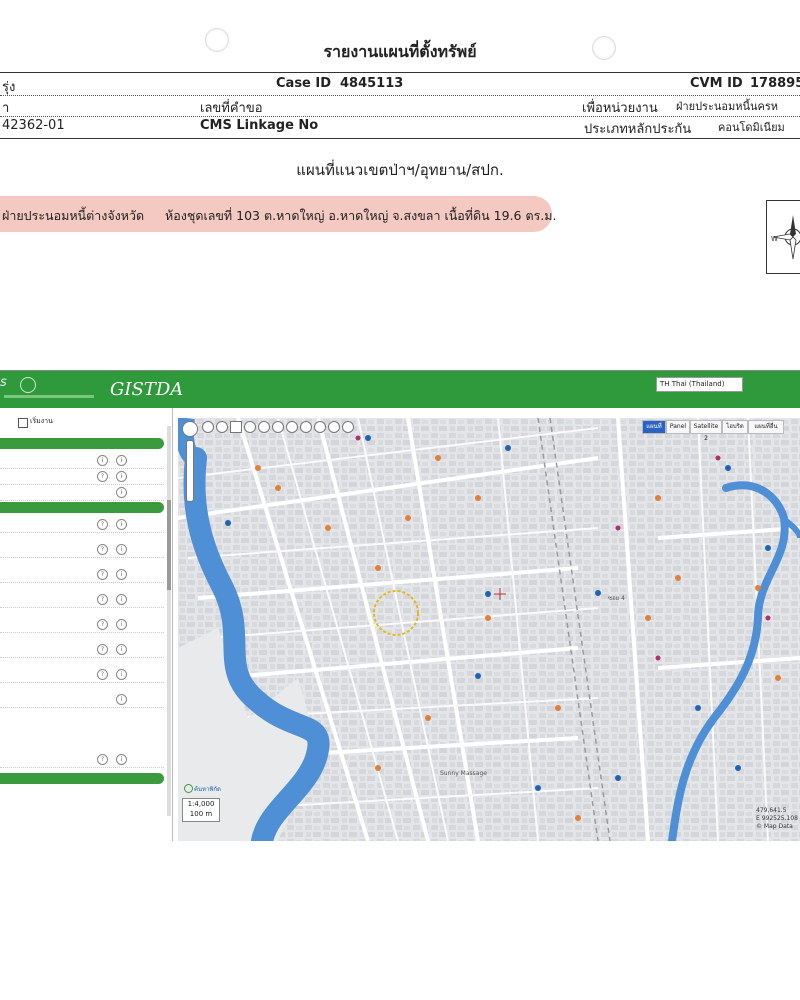 The height and width of the screenshot is (1000, 800). I want to click on cvm-id-label: CVM ID, so click(716, 83).